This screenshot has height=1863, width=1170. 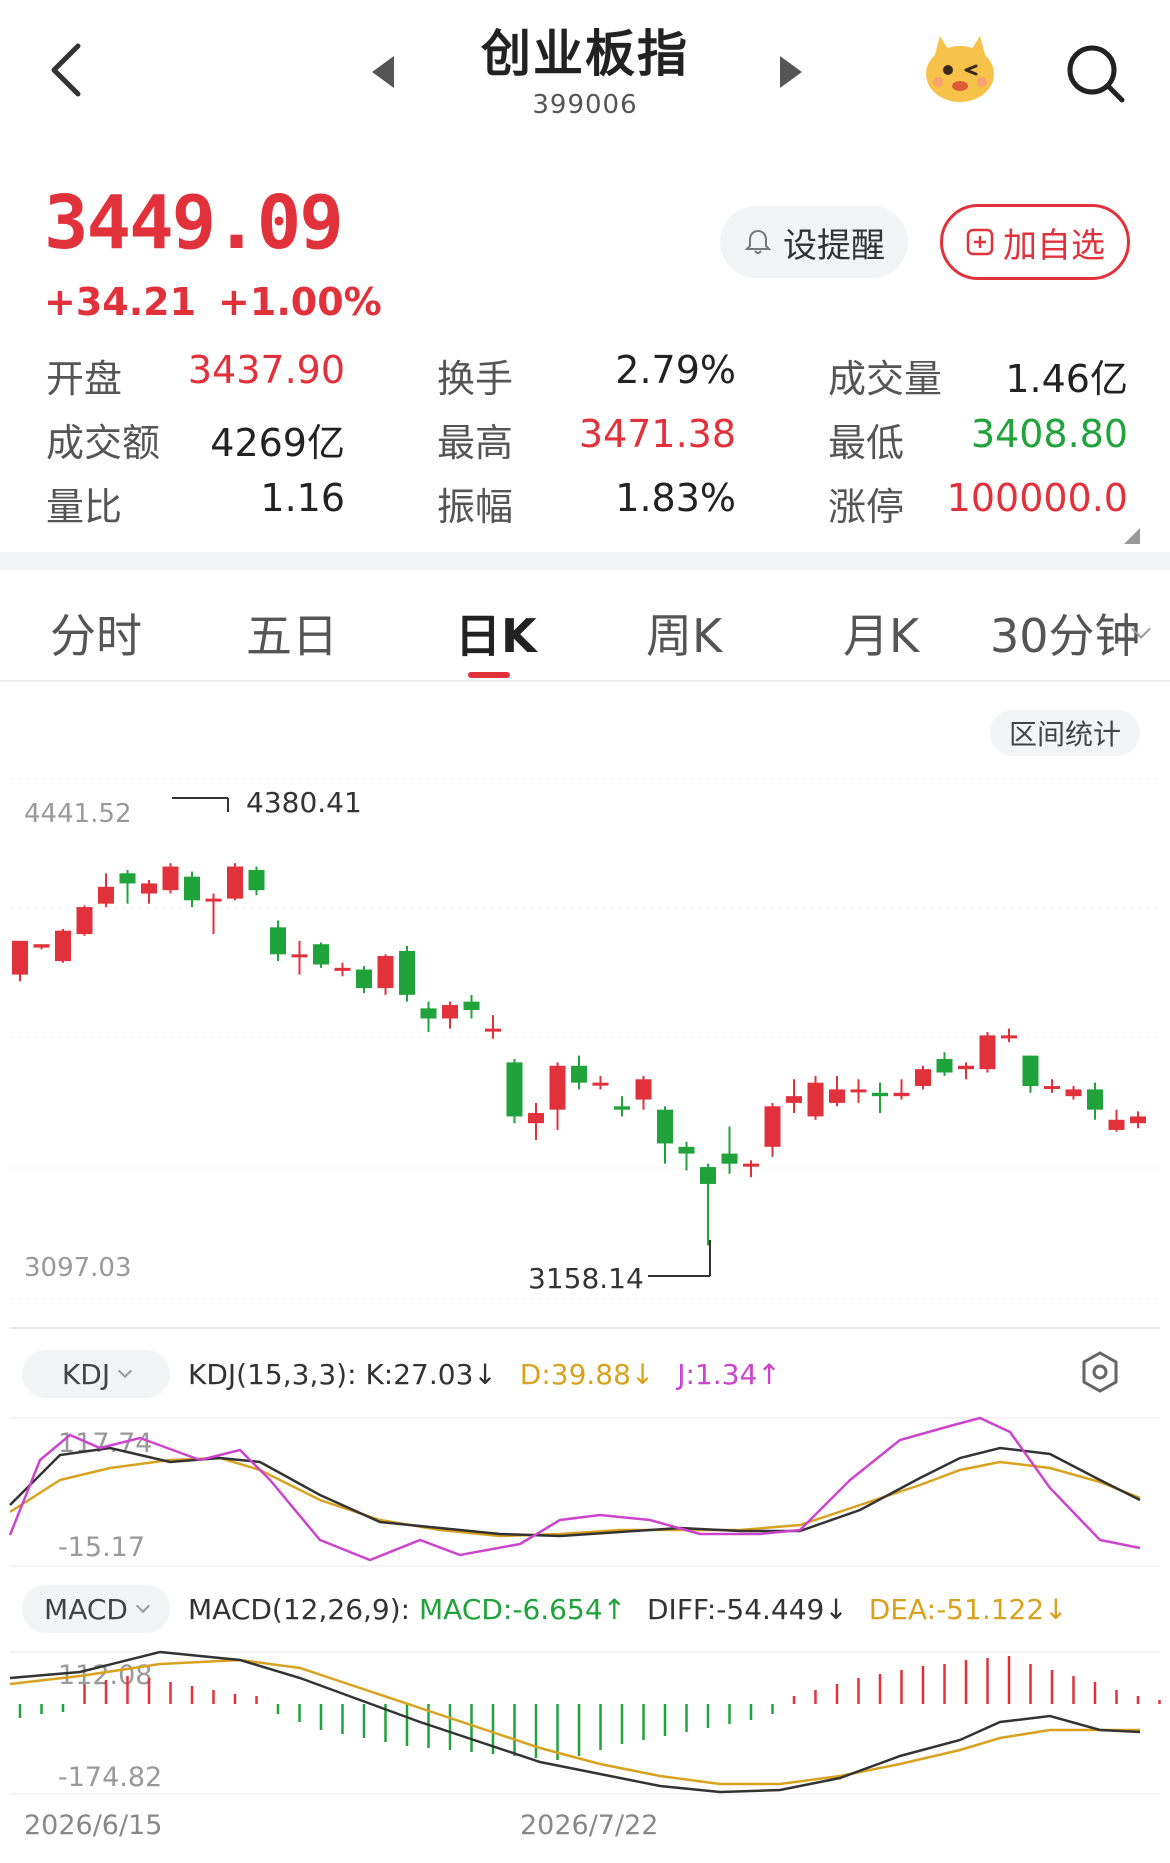 I want to click on expand-corner-icon, so click(x=1132, y=536).